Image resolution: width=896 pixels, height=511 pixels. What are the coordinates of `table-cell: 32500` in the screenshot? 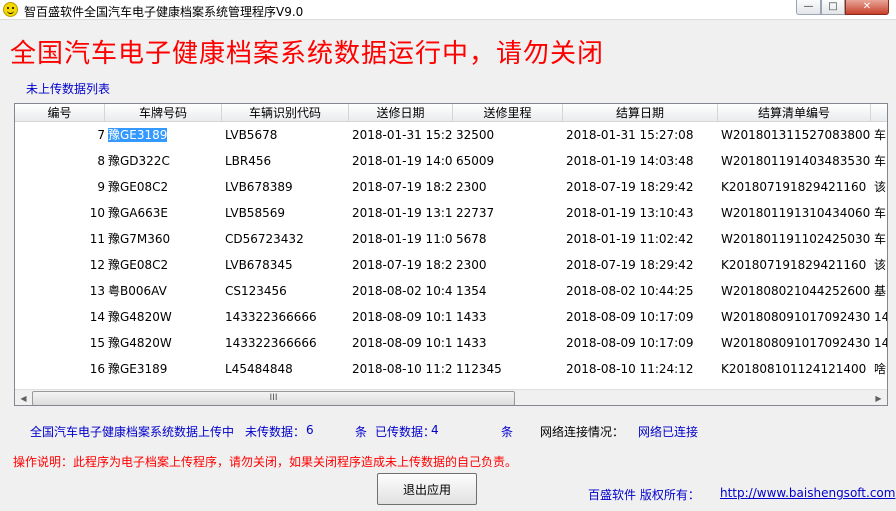 It's located at (508, 136).